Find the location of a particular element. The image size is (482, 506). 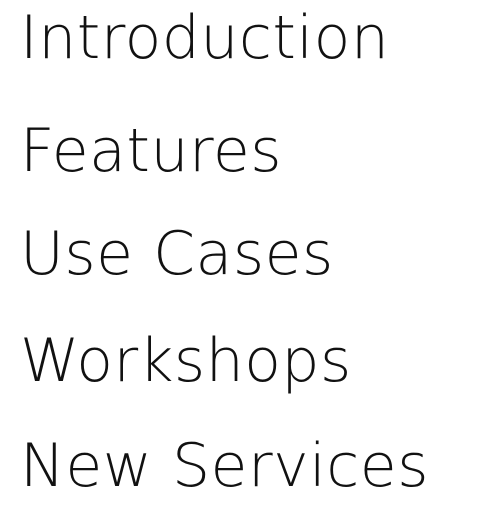

menu-item-features: Features is located at coordinates (151, 151).